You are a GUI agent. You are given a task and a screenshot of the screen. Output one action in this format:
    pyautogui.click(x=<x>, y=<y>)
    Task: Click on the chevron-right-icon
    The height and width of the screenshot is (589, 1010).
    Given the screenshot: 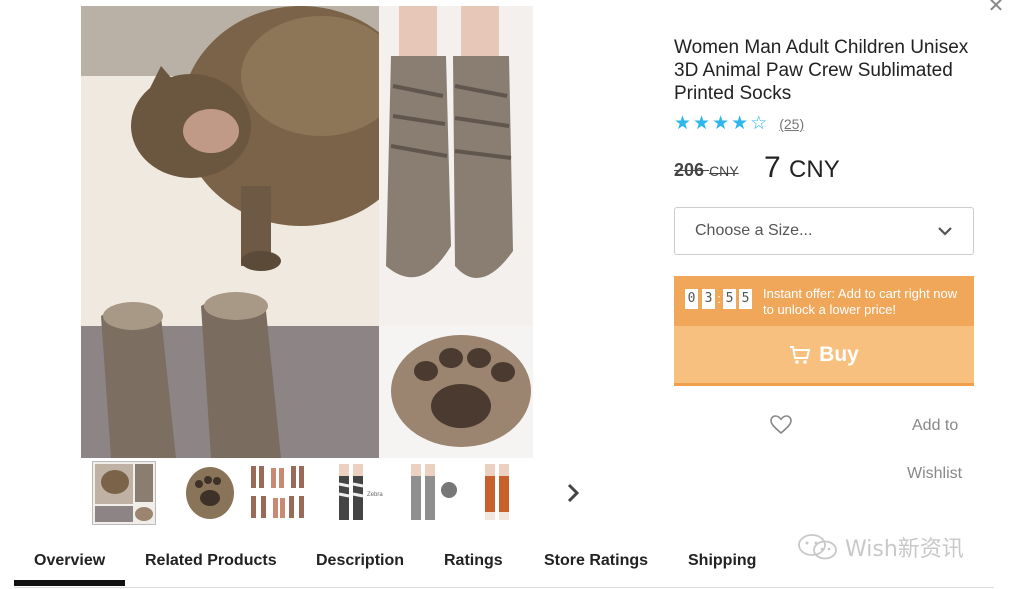 What is the action you would take?
    pyautogui.click(x=573, y=493)
    